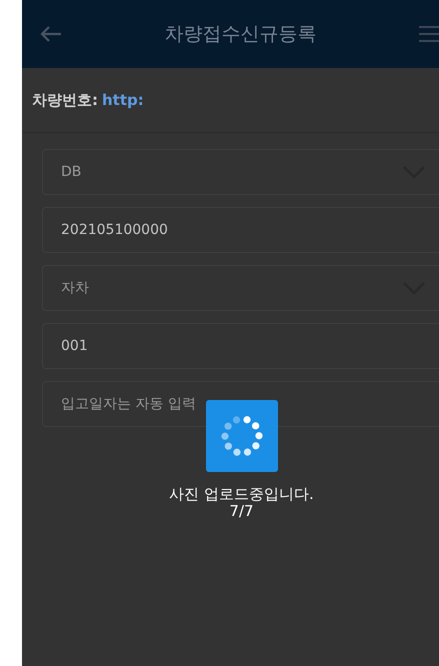 The width and height of the screenshot is (439, 666). Describe the element at coordinates (240, 230) in the screenshot. I see `input-field: 202105100000` at that location.